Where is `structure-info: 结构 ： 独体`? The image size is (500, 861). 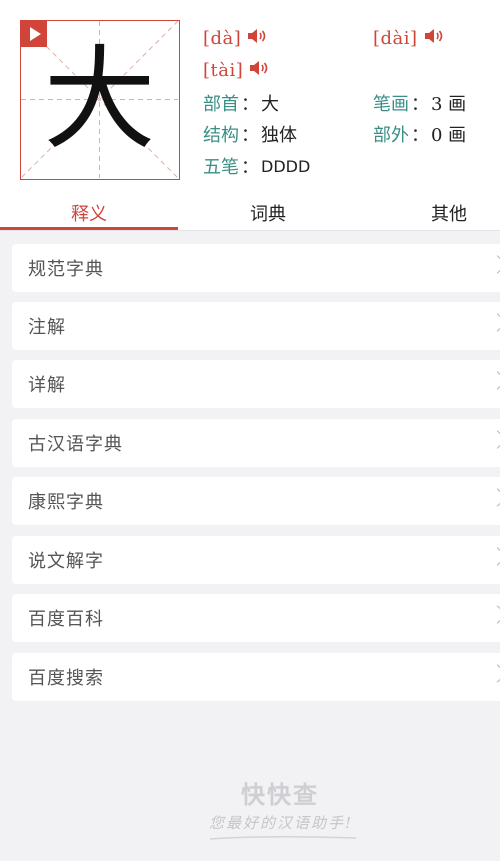
structure-info: 结构 ： 独体 is located at coordinates (250, 134).